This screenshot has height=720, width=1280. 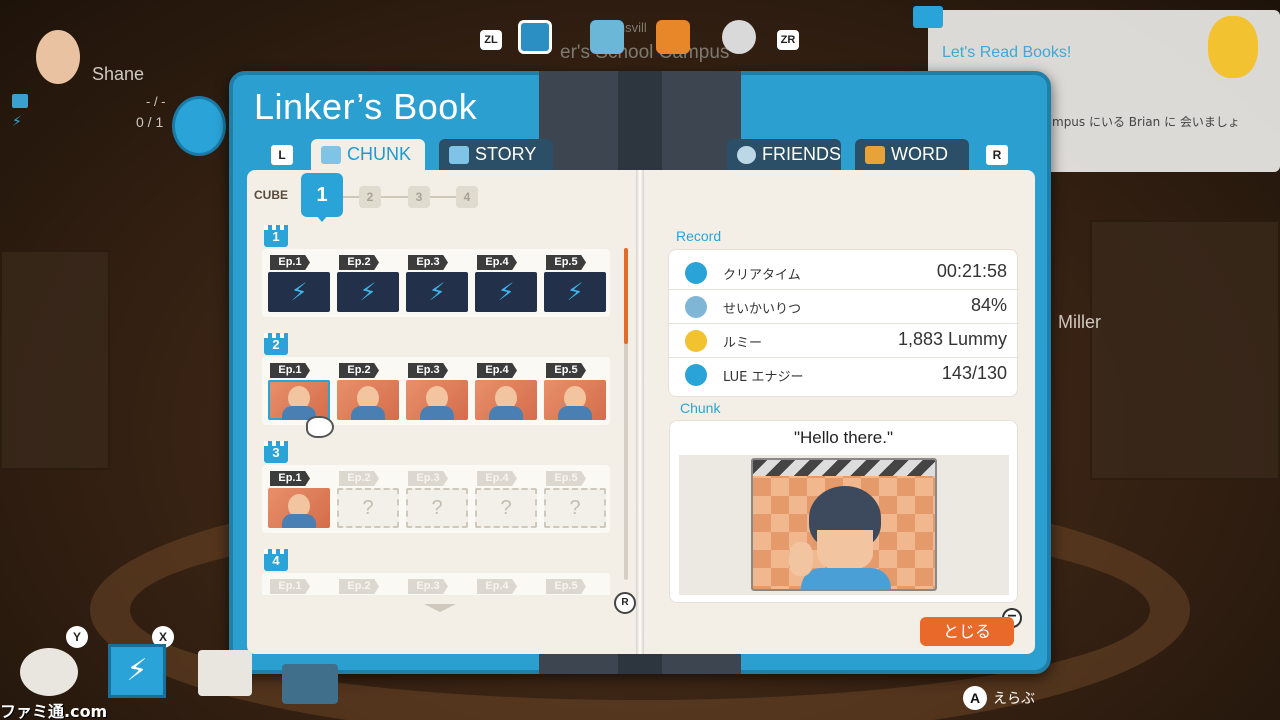 What do you see at coordinates (843, 437) in the screenshot?
I see `chunk-quote: "Hello there."` at bounding box center [843, 437].